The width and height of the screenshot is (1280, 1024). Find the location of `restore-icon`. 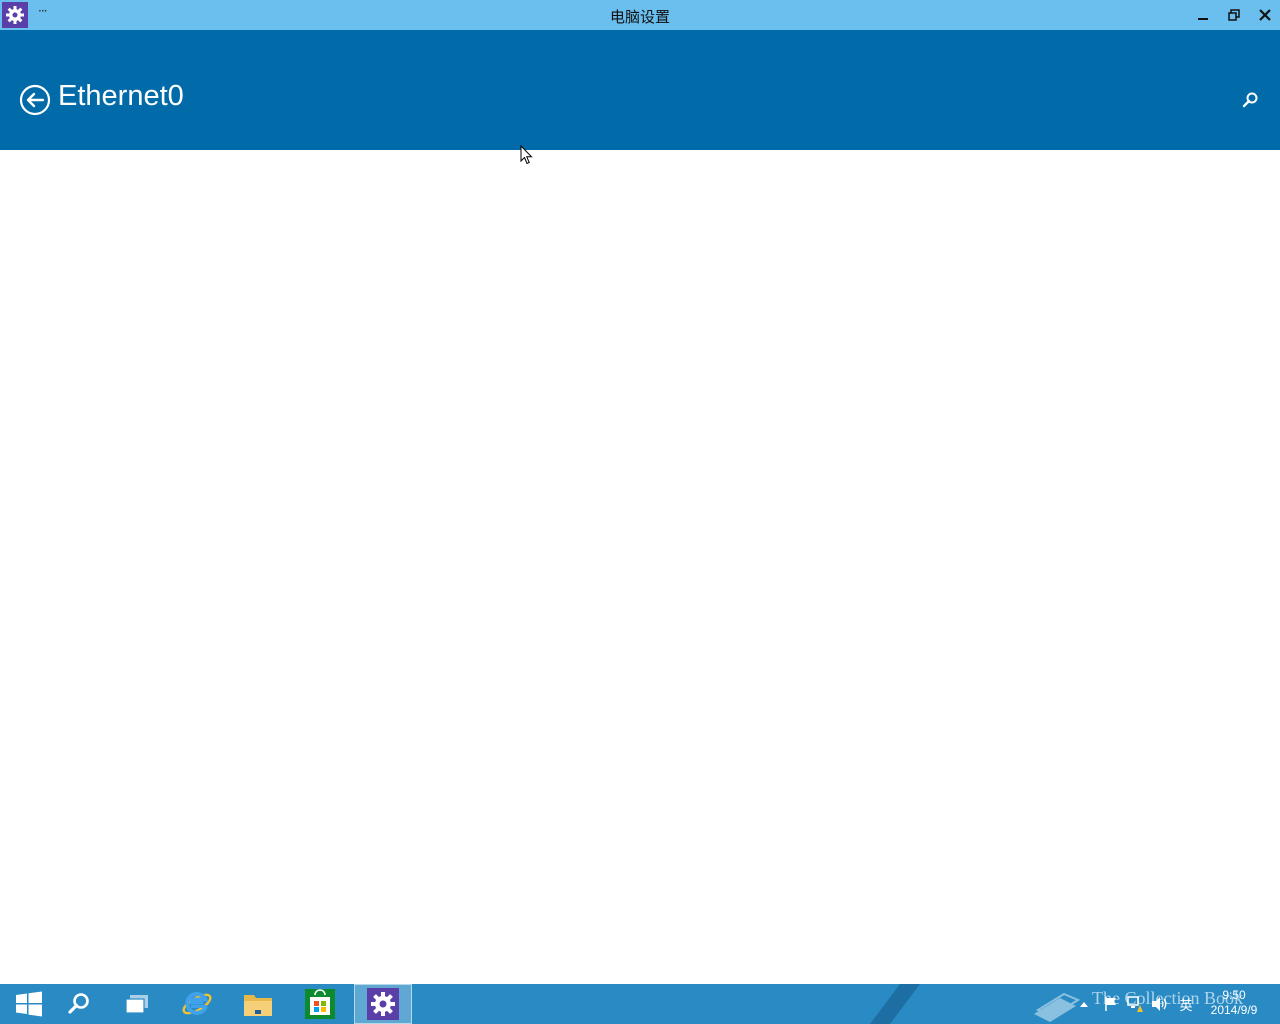

restore-icon is located at coordinates (1234, 15).